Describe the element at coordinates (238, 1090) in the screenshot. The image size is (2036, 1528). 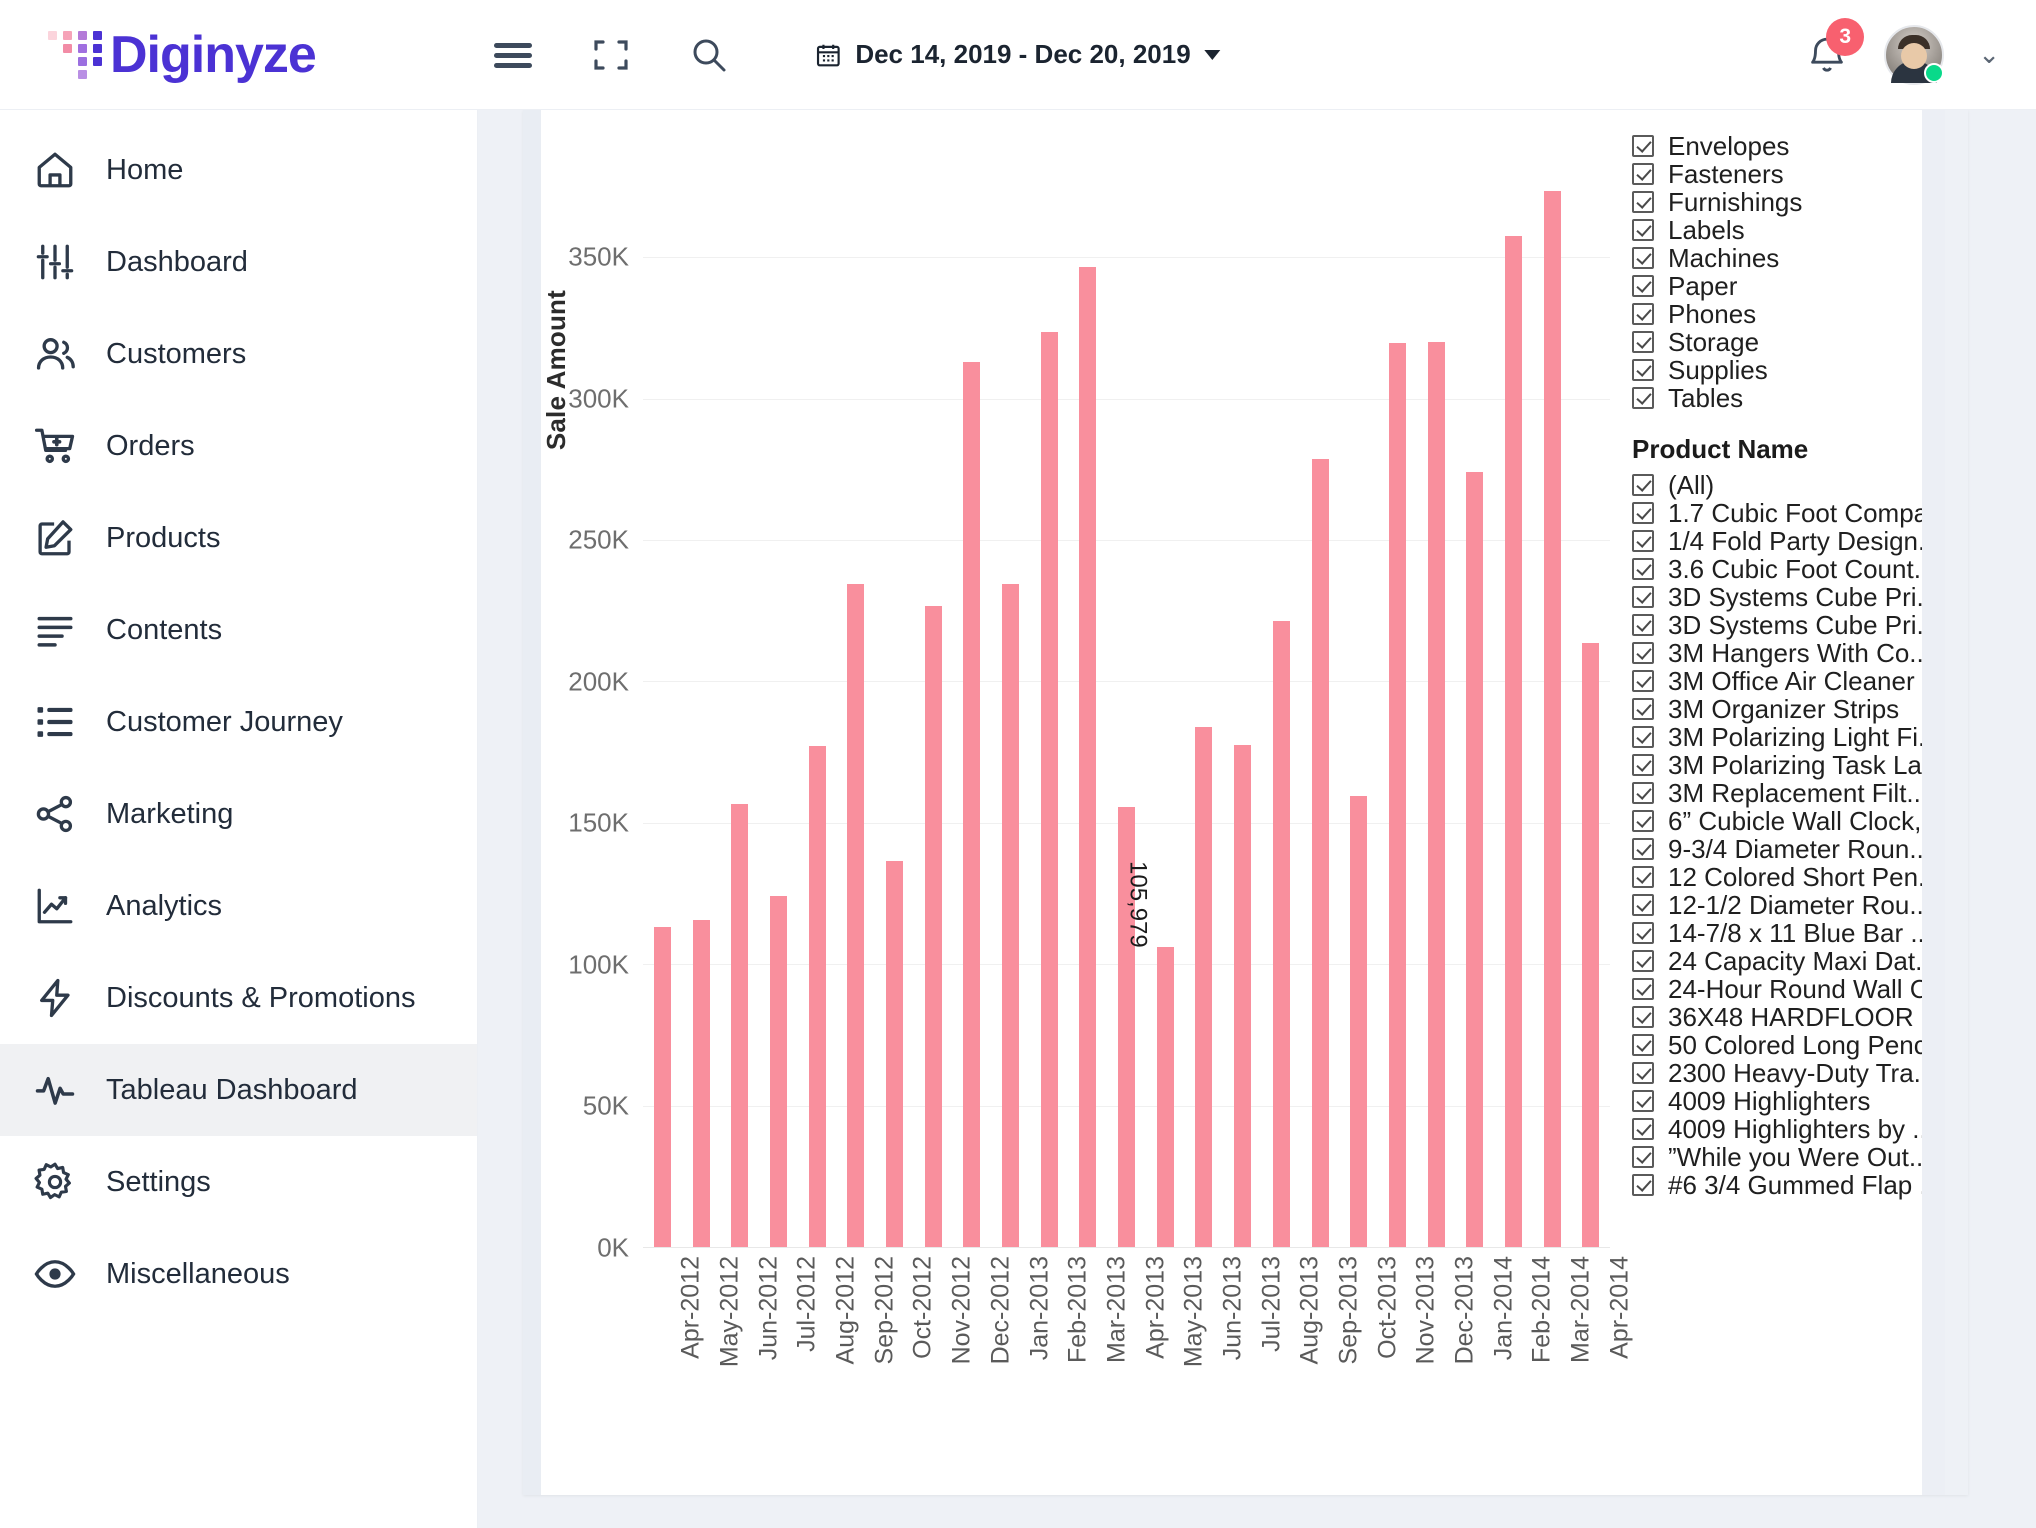
I see `sidebar-item-tableau-dashboard: Tableau Dashboard` at that location.